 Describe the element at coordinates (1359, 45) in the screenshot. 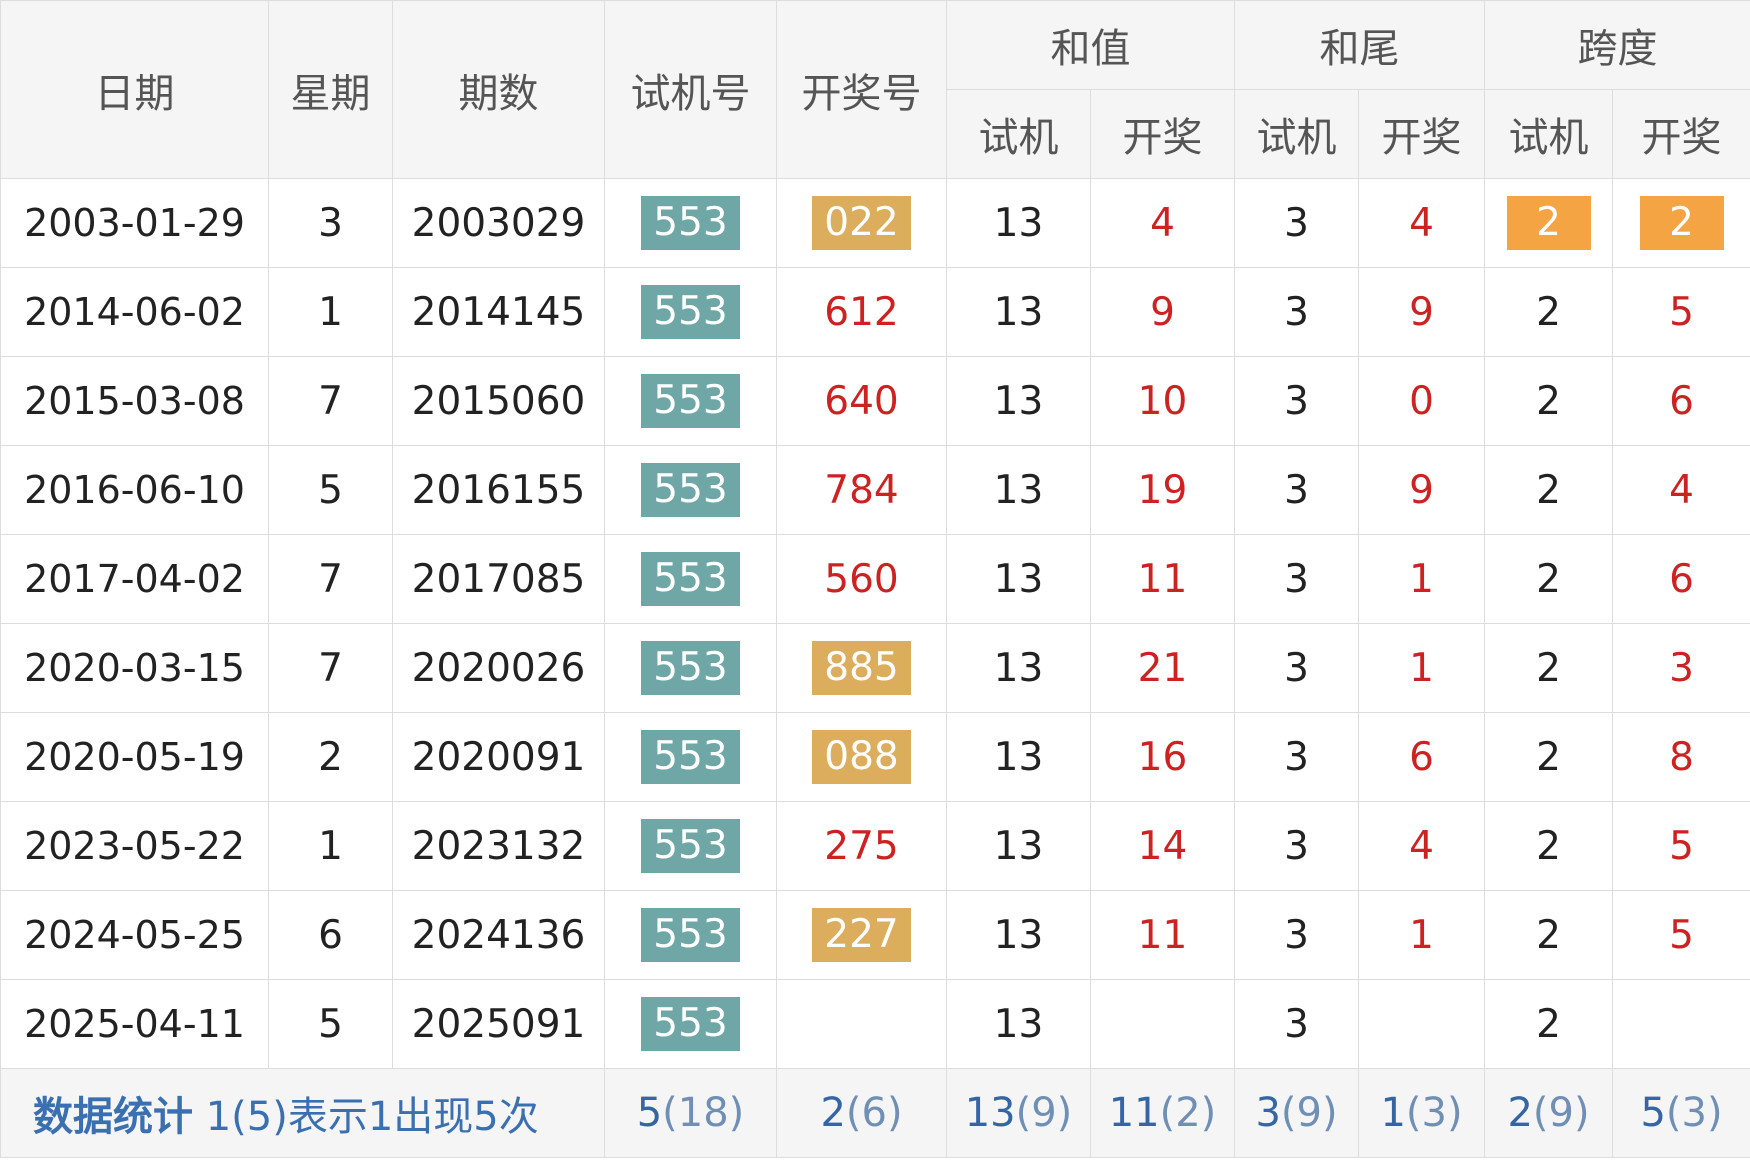

I see `header-tail: 和尾` at that location.